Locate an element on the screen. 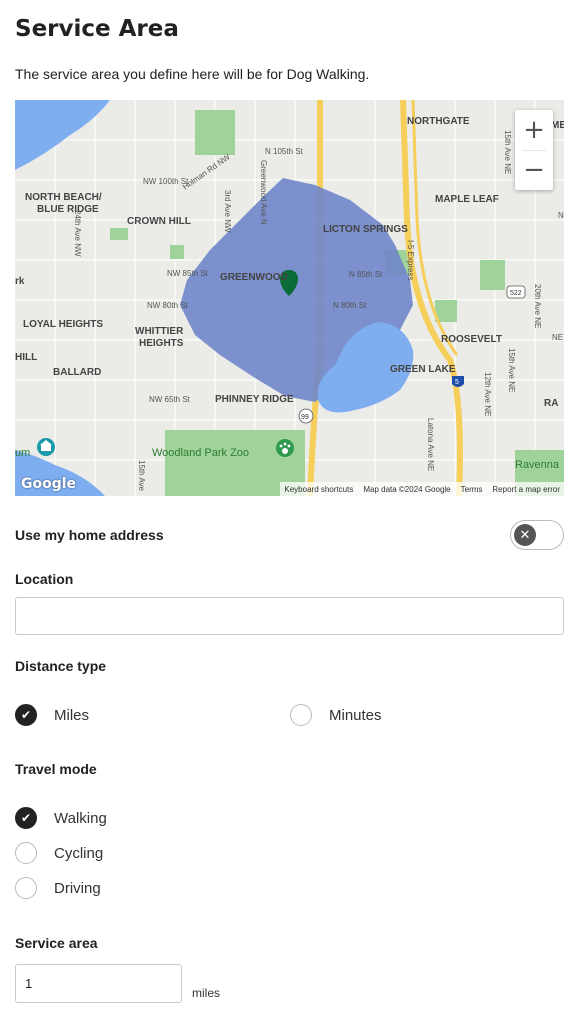 This screenshot has height=1024, width=583. street-label: NE is located at coordinates (557, 337).